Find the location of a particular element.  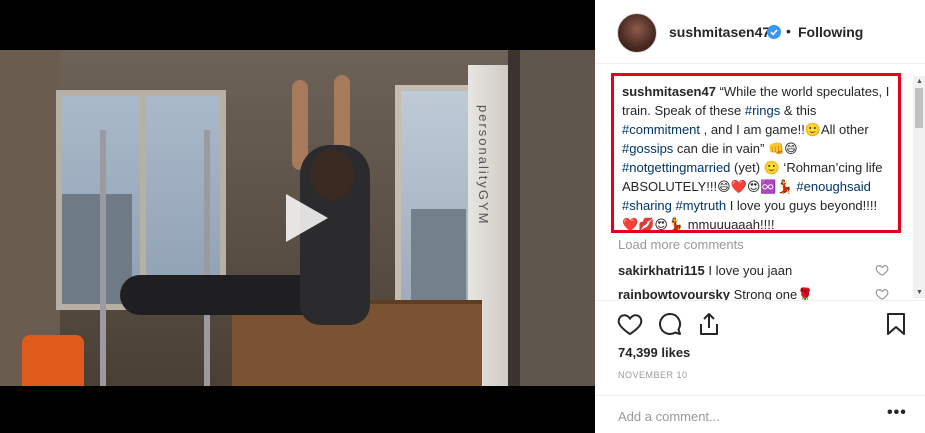

comment-item: sakirkhatri115 I love you jaan is located at coordinates (705, 270).